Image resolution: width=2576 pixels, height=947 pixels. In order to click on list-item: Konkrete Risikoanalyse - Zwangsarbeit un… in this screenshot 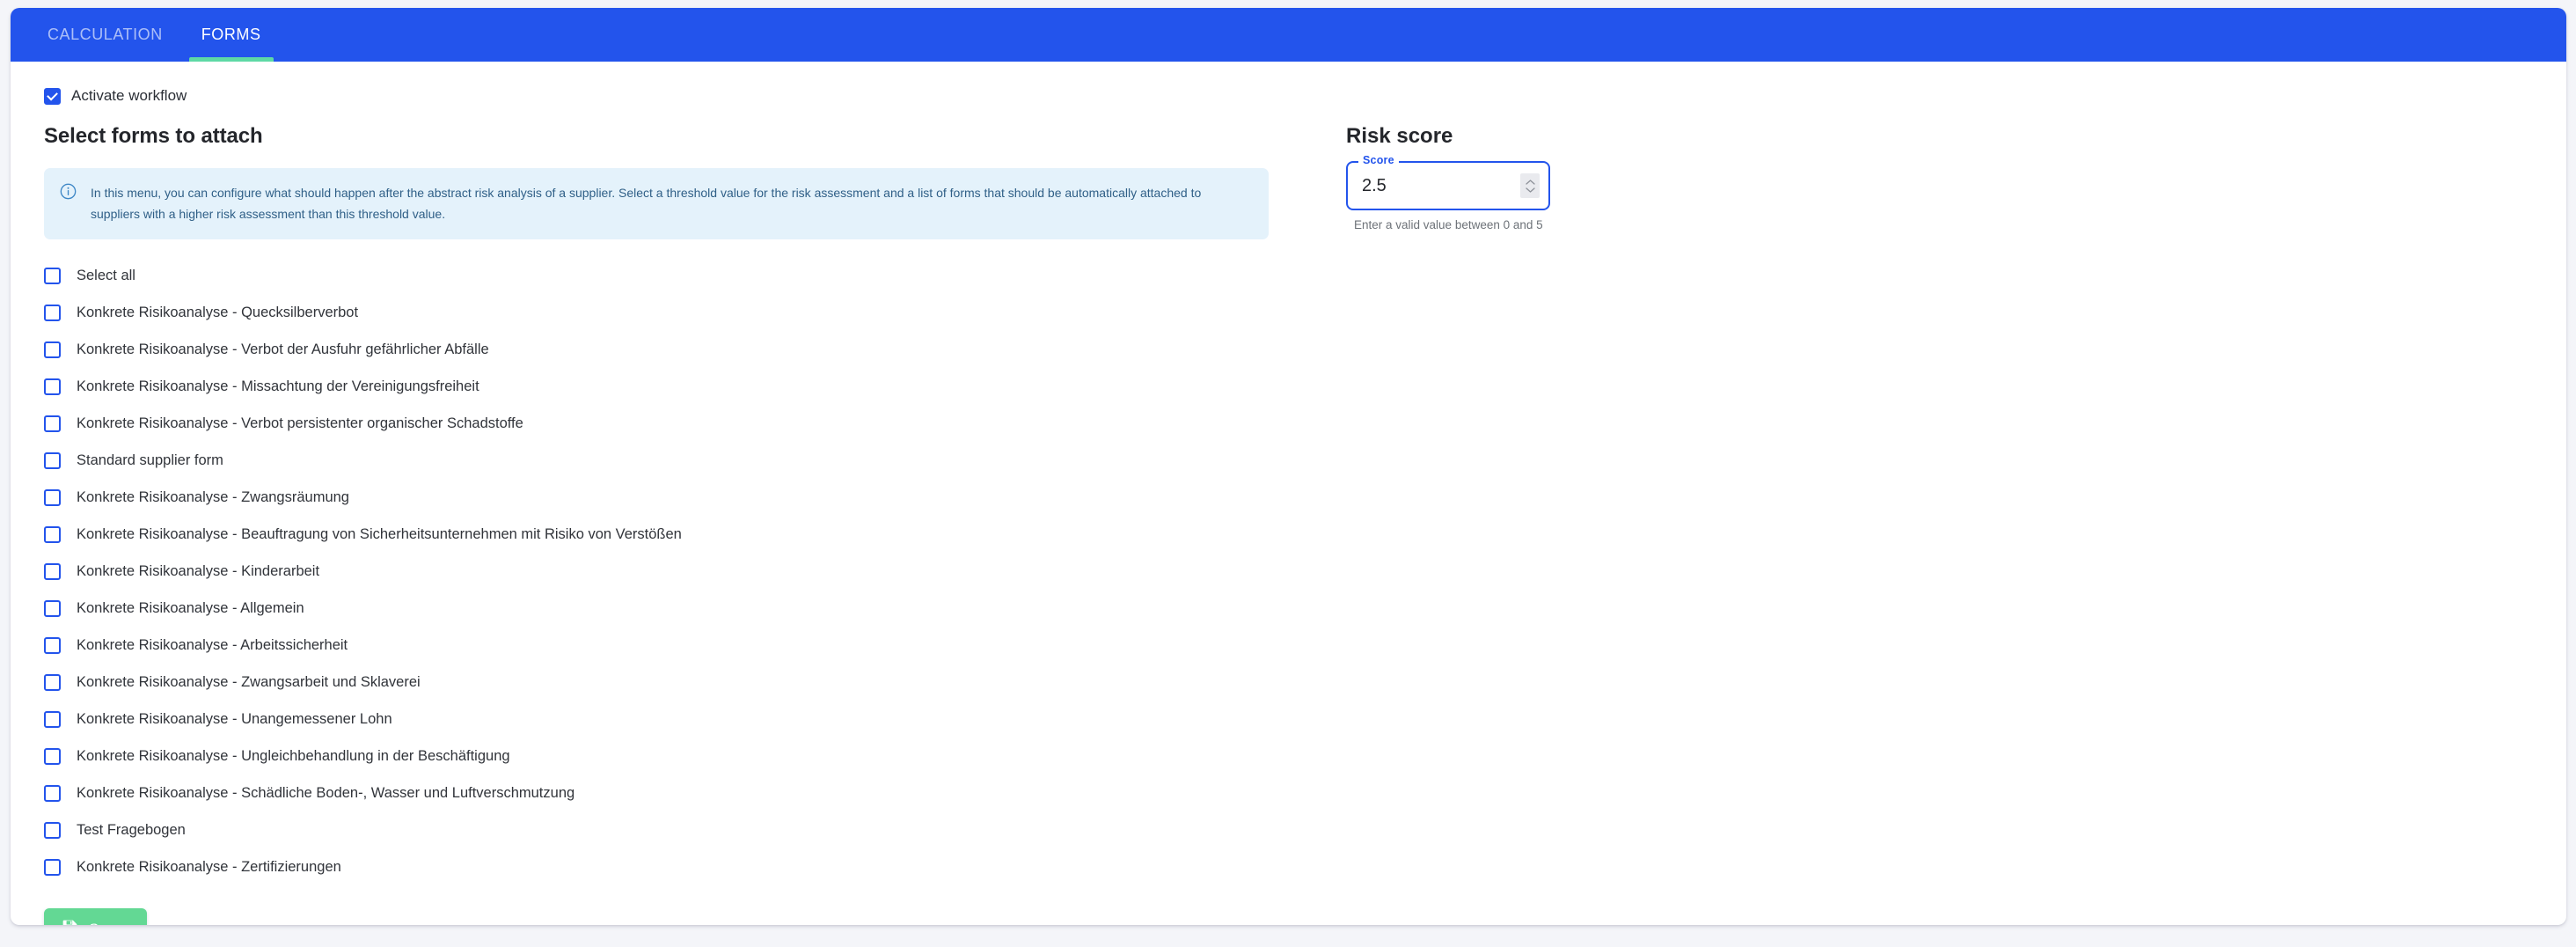, I will do `click(677, 682)`.